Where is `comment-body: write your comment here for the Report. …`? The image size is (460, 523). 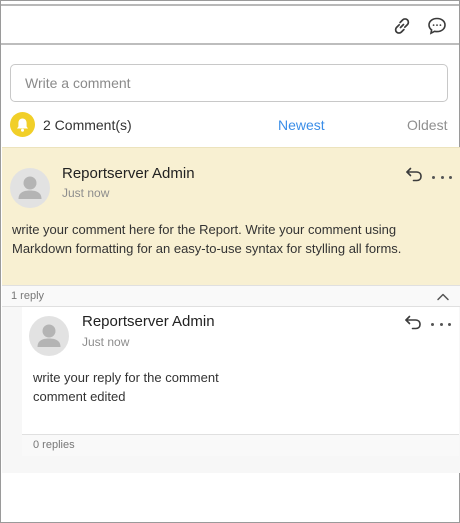 comment-body: write your comment here for the Report. … is located at coordinates (207, 239).